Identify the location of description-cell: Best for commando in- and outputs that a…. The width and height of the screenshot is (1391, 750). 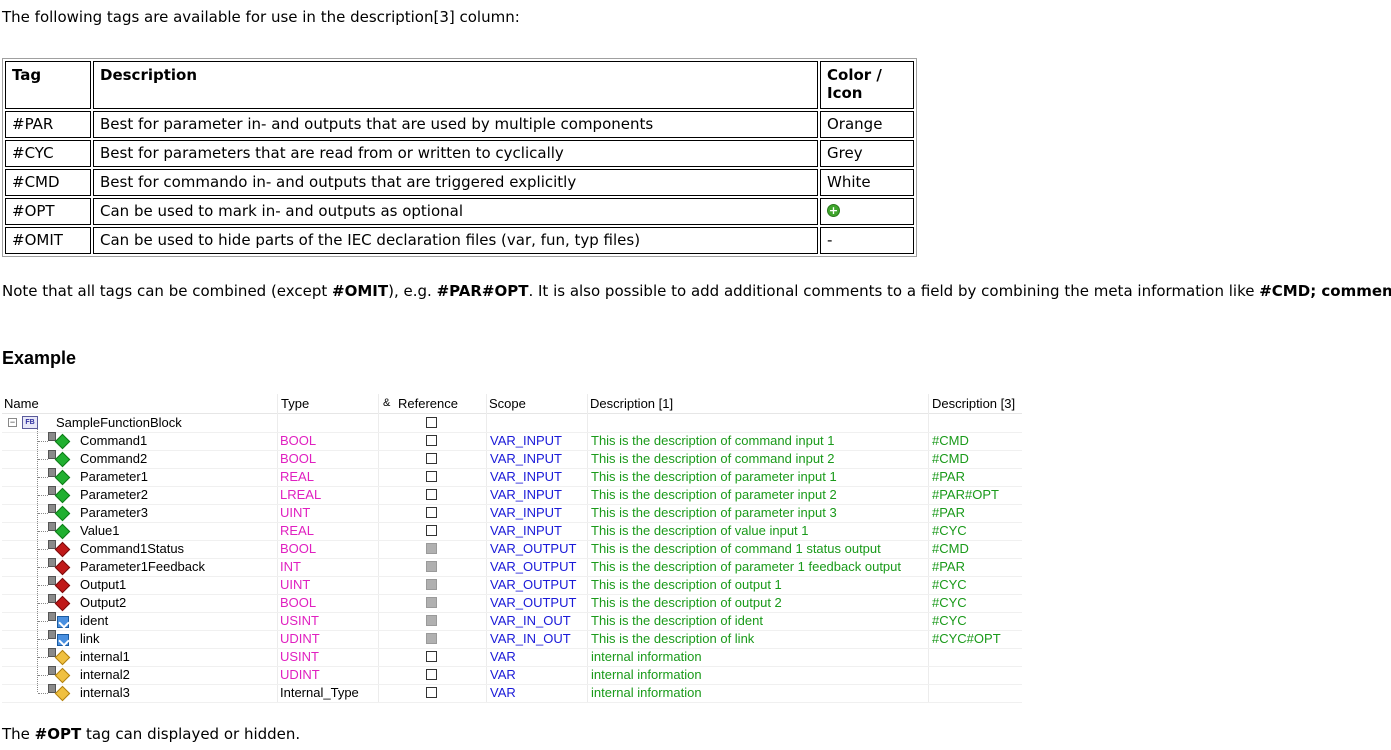
(455, 182).